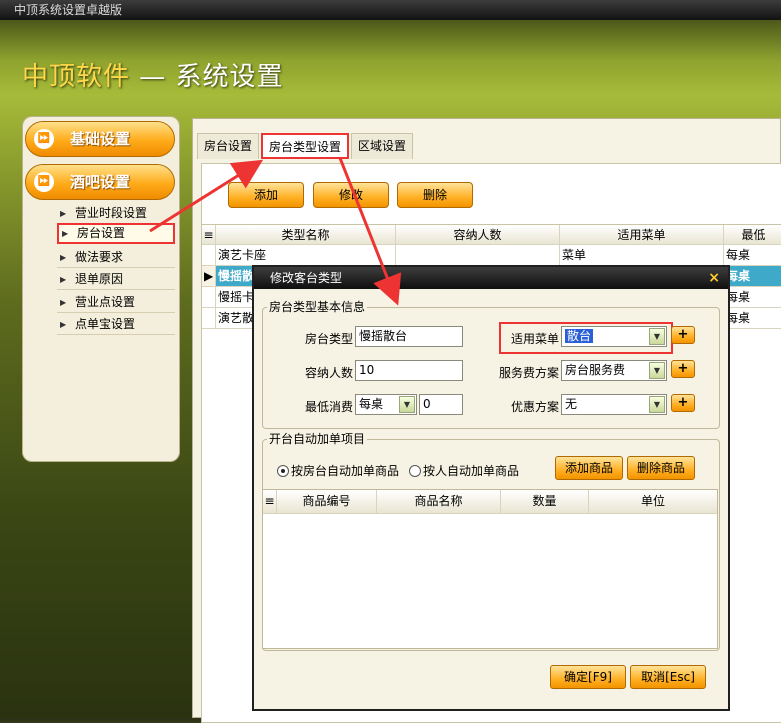 The width and height of the screenshot is (781, 723). I want to click on category-basic-settings: ⏩ 基础设置, so click(100, 139).